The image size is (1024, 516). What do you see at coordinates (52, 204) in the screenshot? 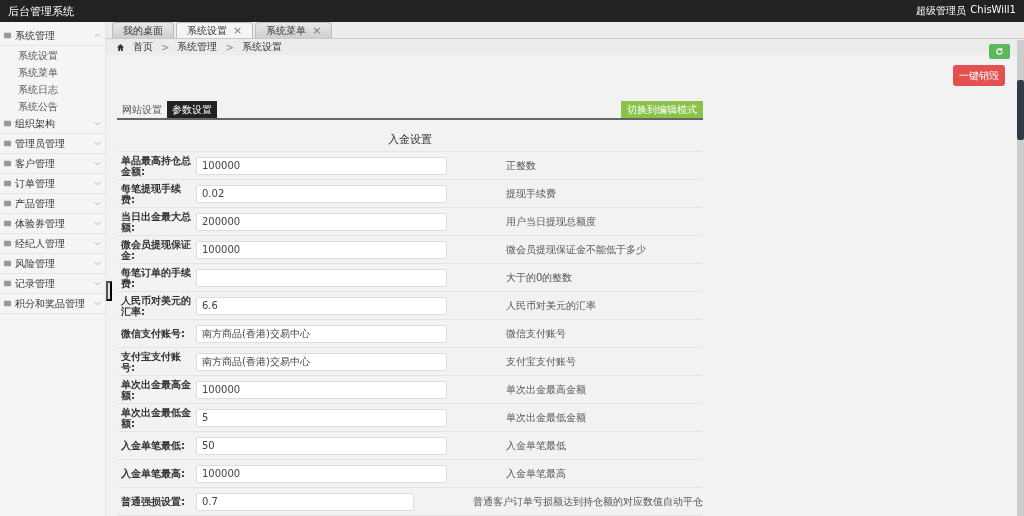
I see `sidebar-group: 产品管理` at bounding box center [52, 204].